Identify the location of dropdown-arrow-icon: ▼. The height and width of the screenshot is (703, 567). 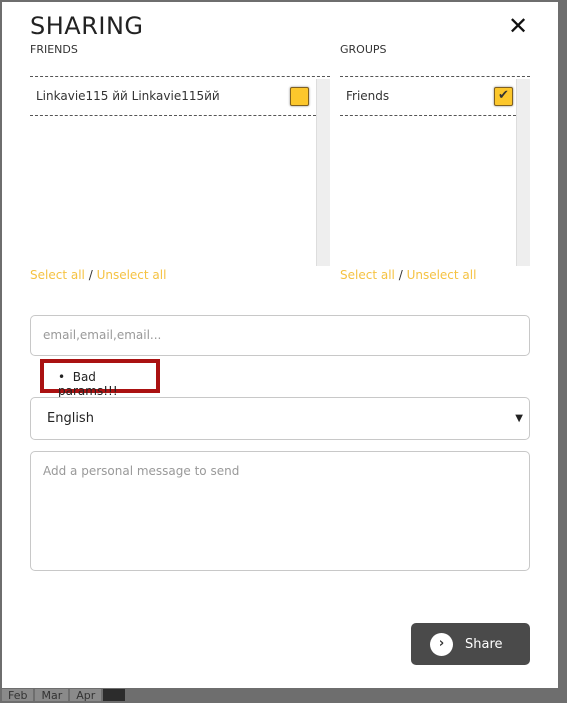
(519, 418).